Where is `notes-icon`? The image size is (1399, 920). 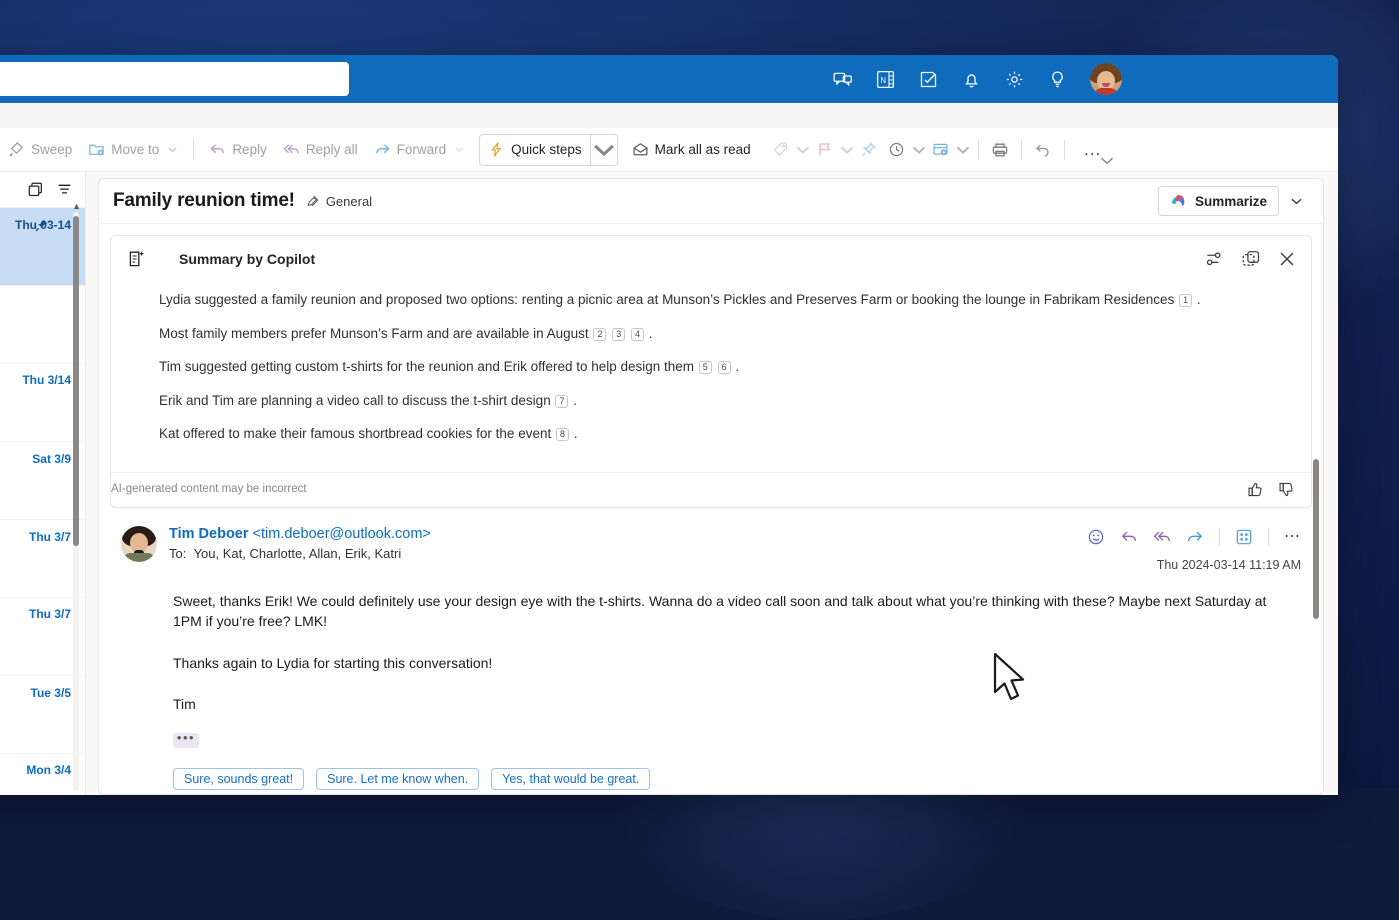 notes-icon is located at coordinates (928, 79).